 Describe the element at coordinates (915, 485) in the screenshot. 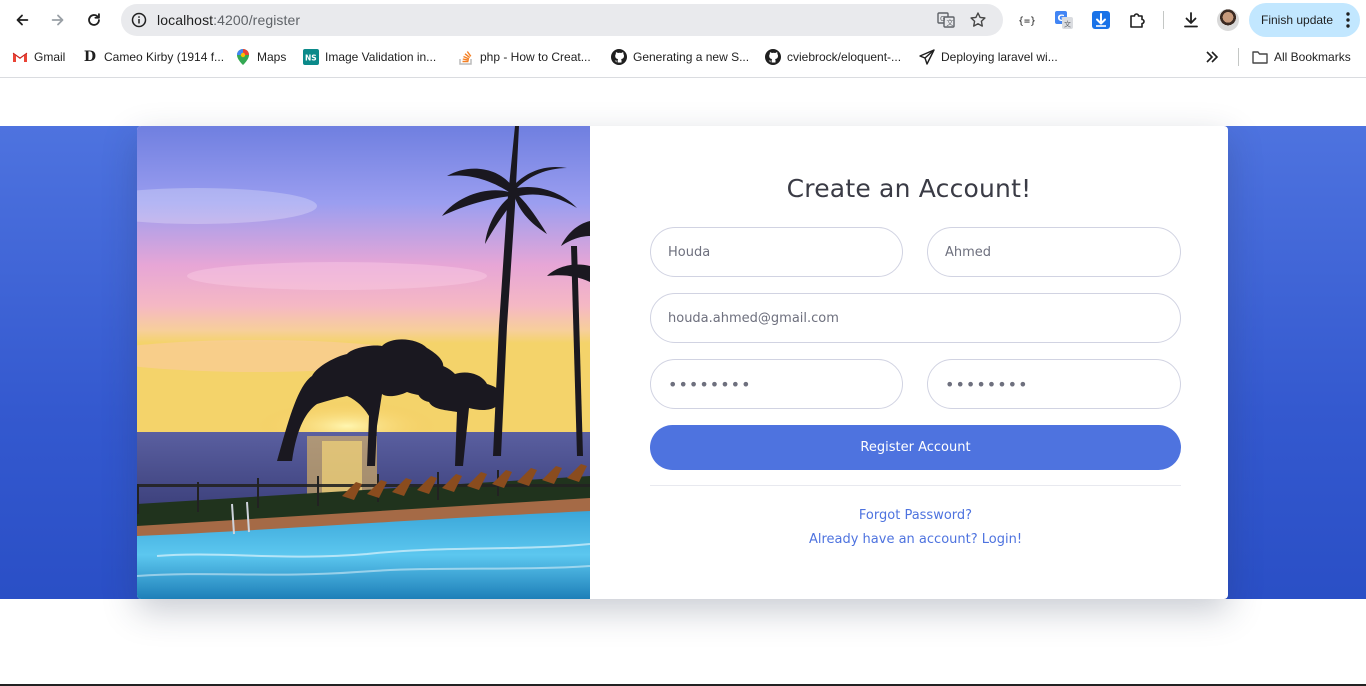

I see `form-divider` at that location.